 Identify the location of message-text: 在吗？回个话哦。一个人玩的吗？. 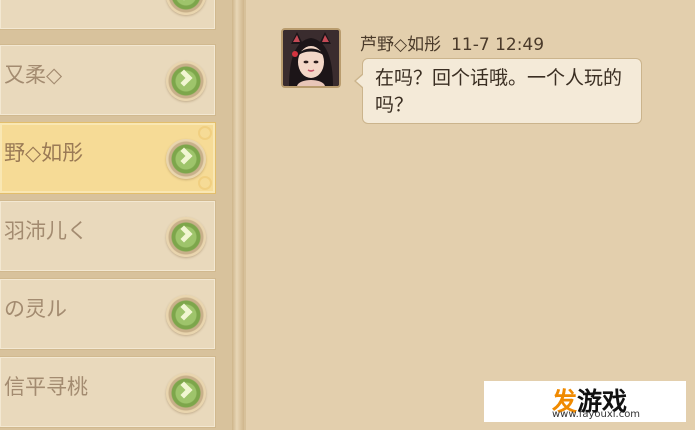
(499, 91).